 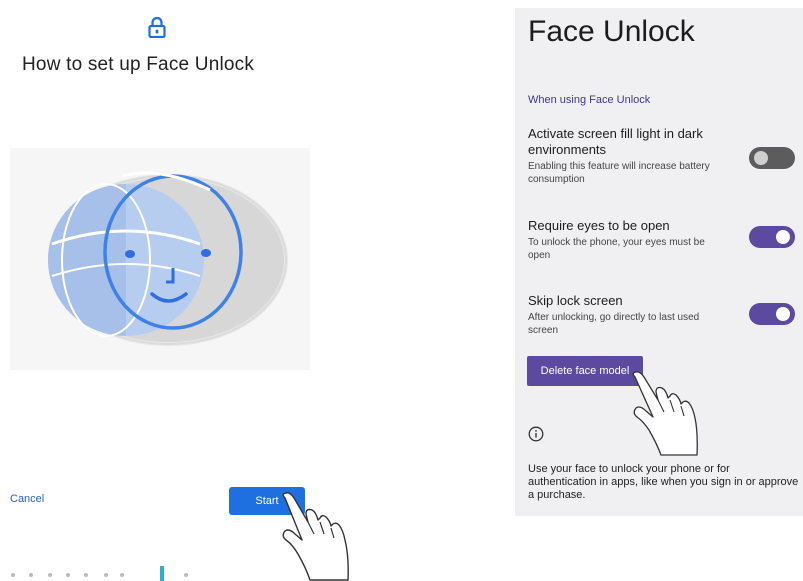 I want to click on loading-indicator-decoration, so click(x=99, y=573).